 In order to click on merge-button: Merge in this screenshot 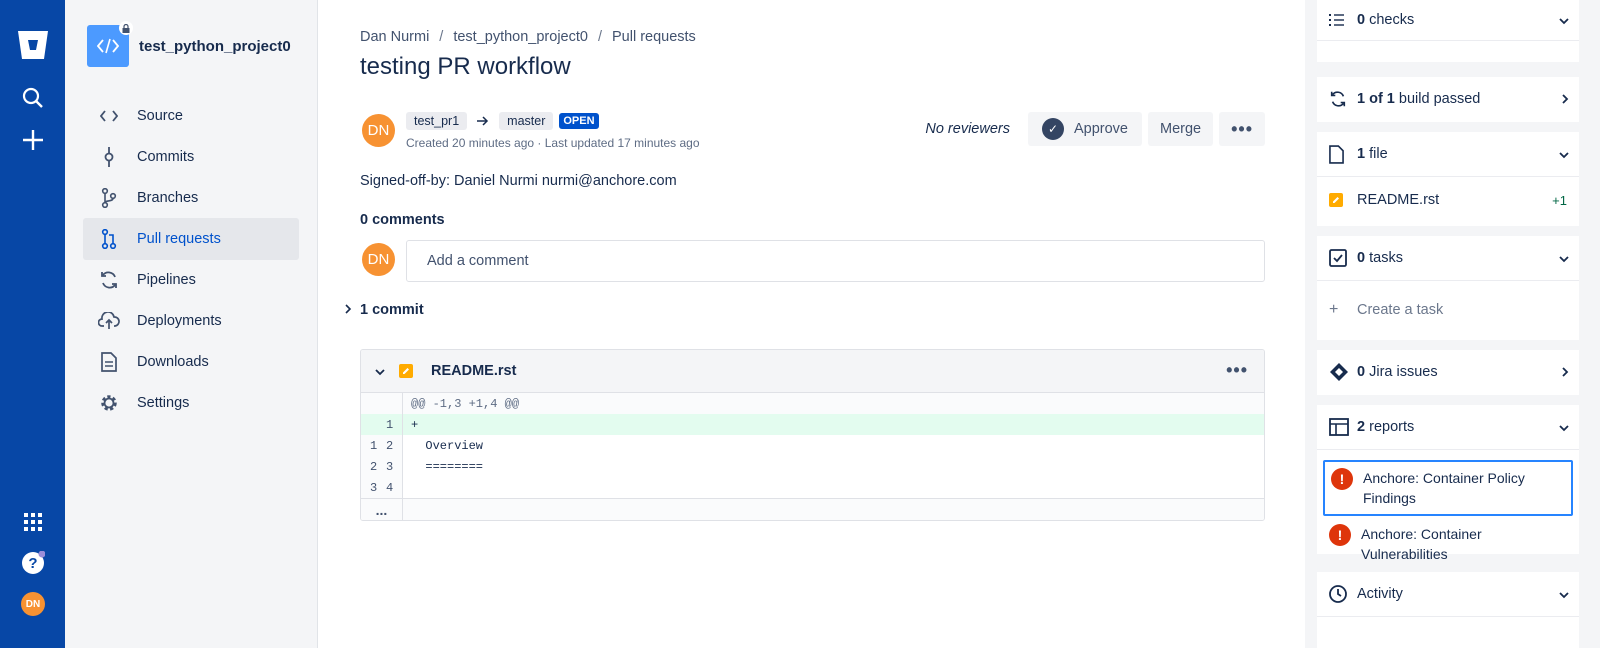, I will do `click(1180, 129)`.